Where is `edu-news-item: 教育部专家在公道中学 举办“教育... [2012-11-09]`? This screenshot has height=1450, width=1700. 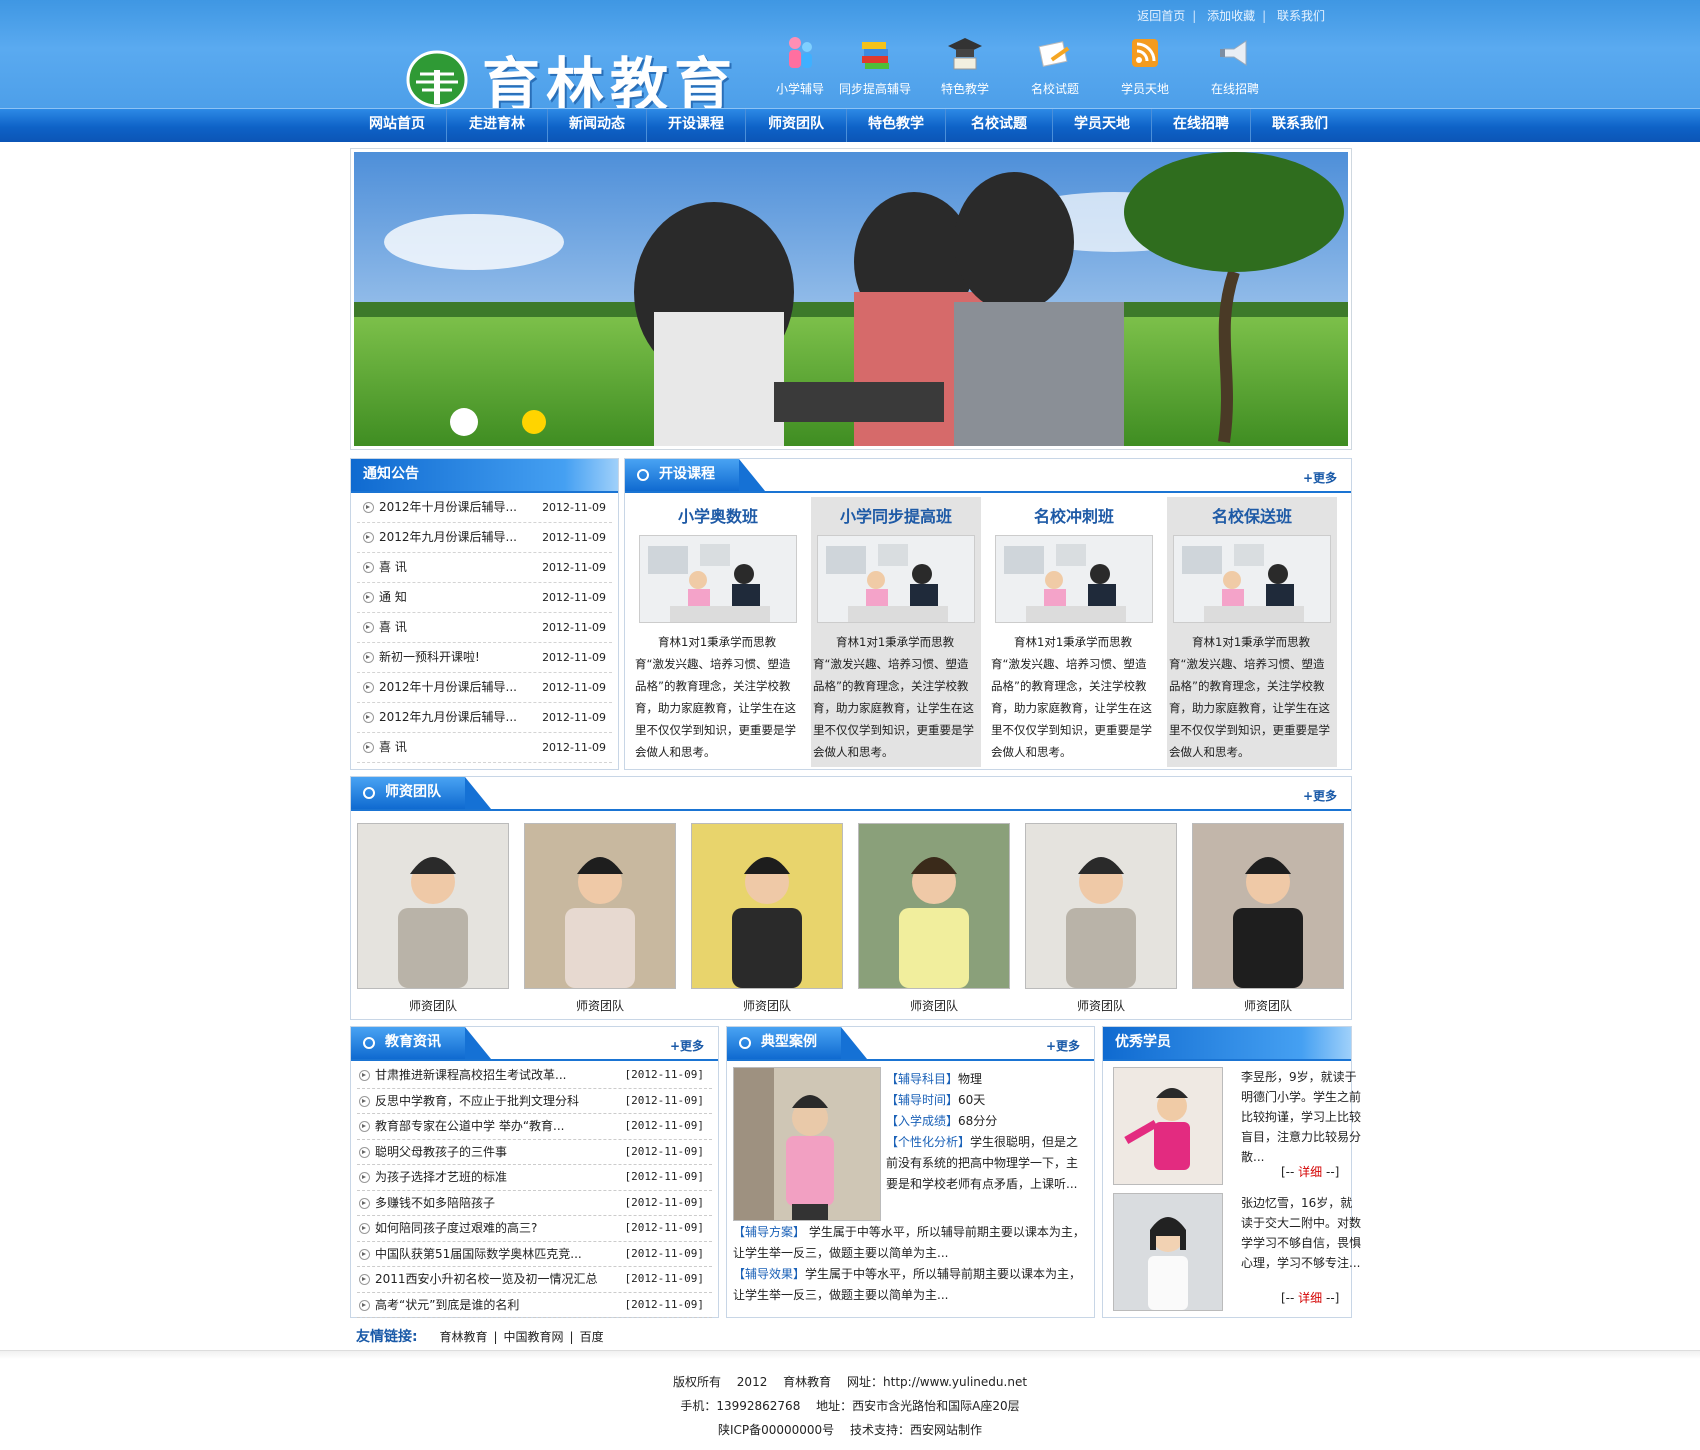
edu-news-item: 教育部专家在公道中学 举办“教育... [2012-11-09] is located at coordinates (534, 1127).